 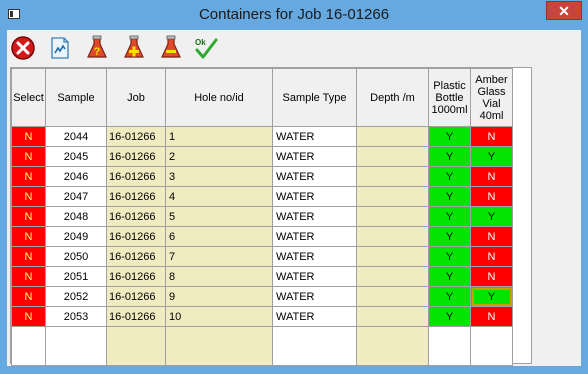 What do you see at coordinates (76, 296) in the screenshot?
I see `sample-cell: 2052` at bounding box center [76, 296].